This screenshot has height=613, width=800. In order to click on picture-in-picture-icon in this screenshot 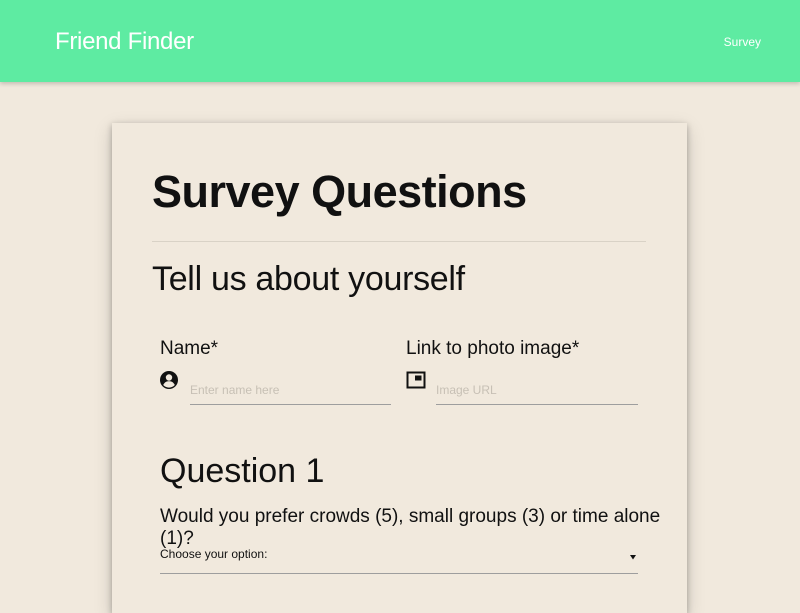, I will do `click(416, 380)`.